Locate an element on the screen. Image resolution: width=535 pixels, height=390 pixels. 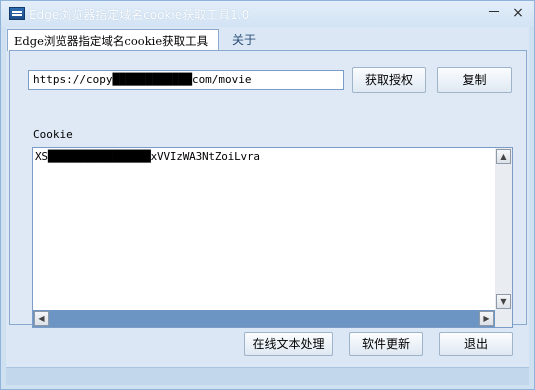
get-auth-button: 获取授权 is located at coordinates (389, 80).